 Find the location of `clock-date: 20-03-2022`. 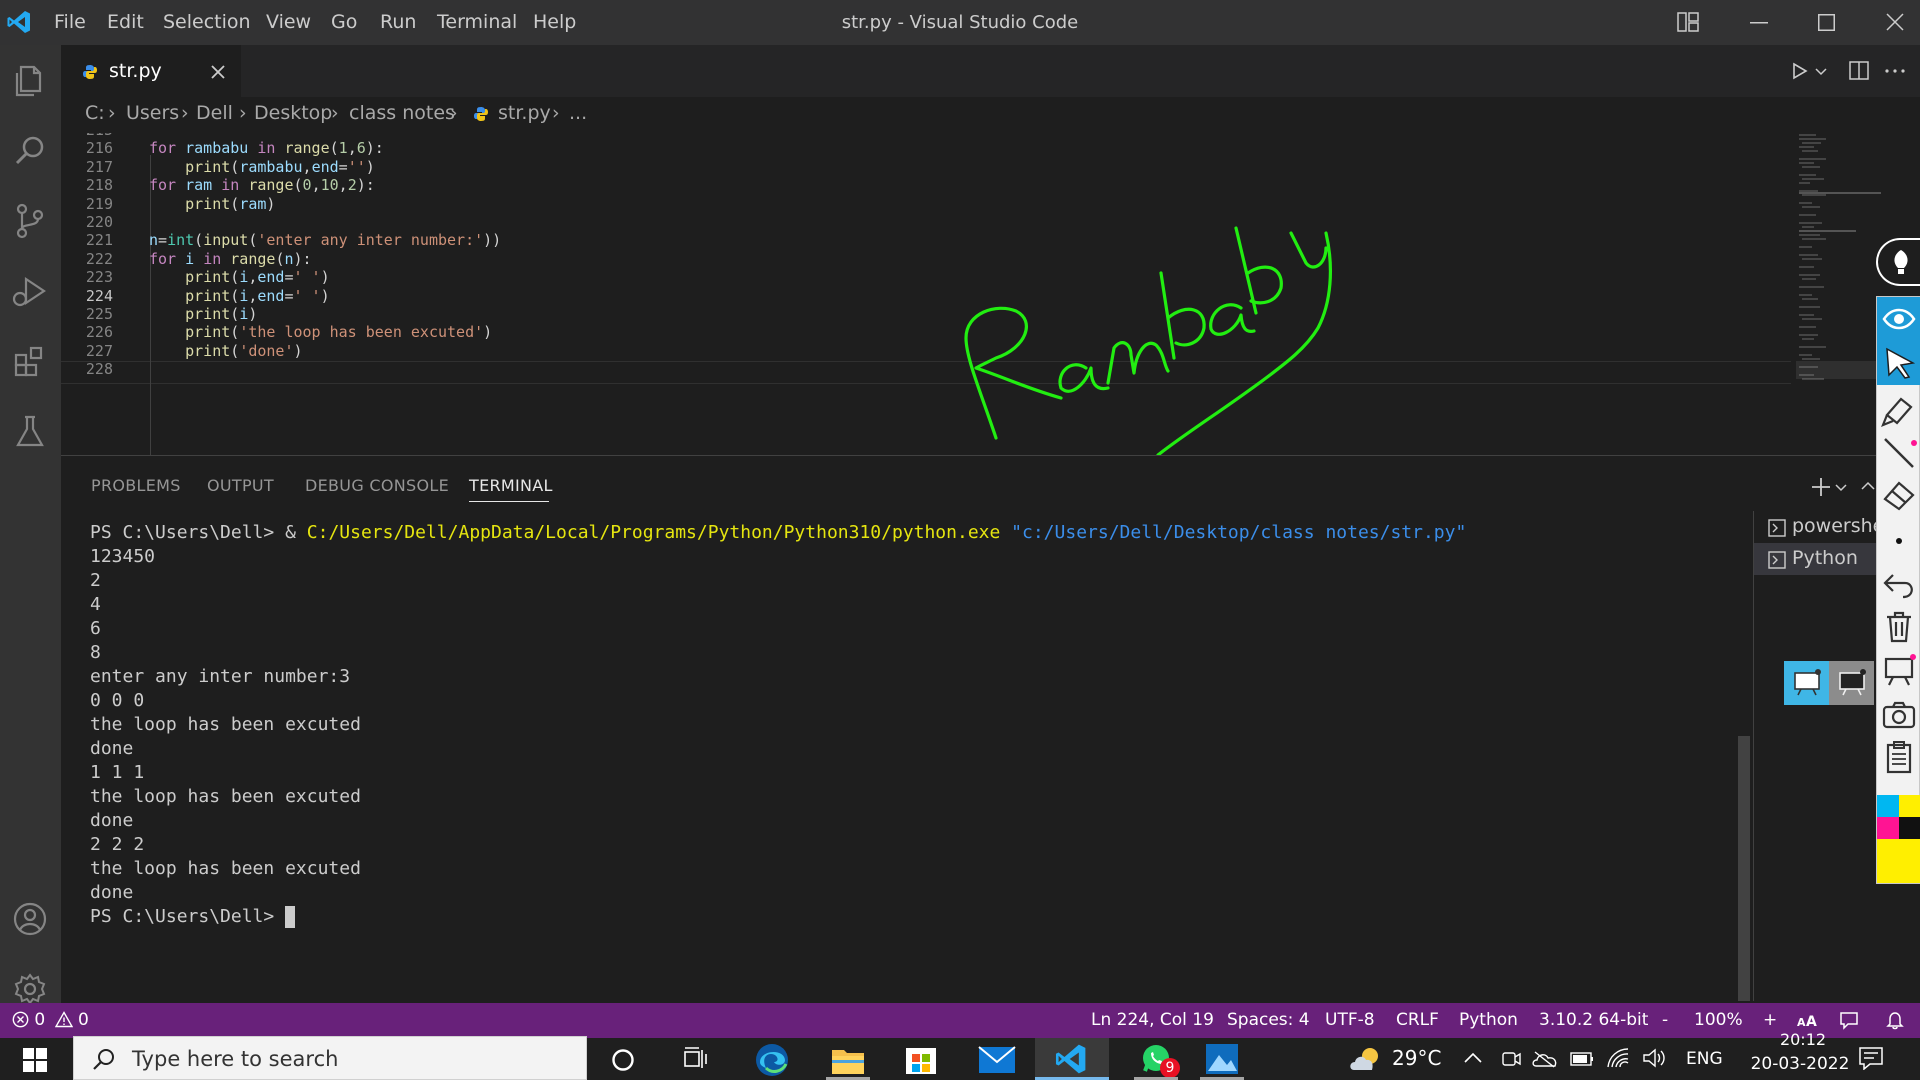

clock-date: 20-03-2022 is located at coordinates (1800, 1064).